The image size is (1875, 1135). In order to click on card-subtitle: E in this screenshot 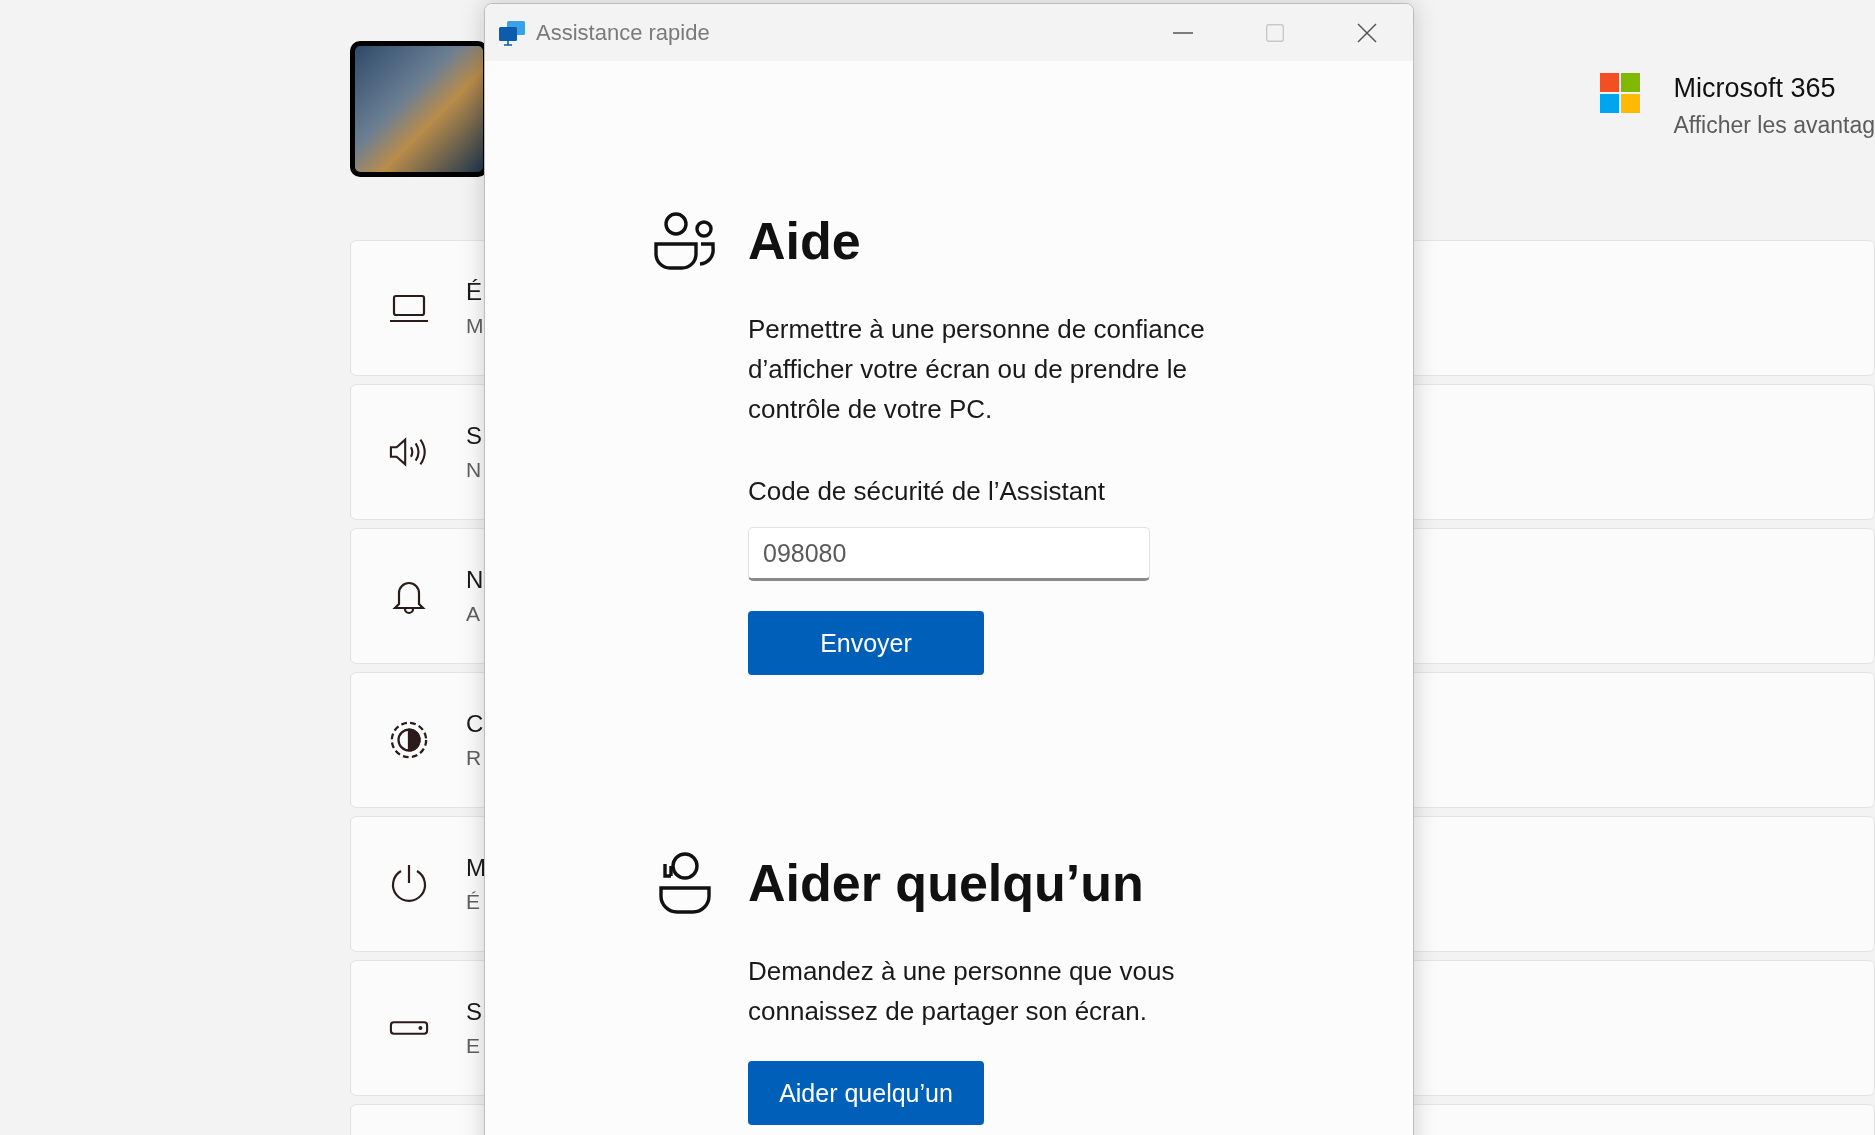, I will do `click(473, 1046)`.